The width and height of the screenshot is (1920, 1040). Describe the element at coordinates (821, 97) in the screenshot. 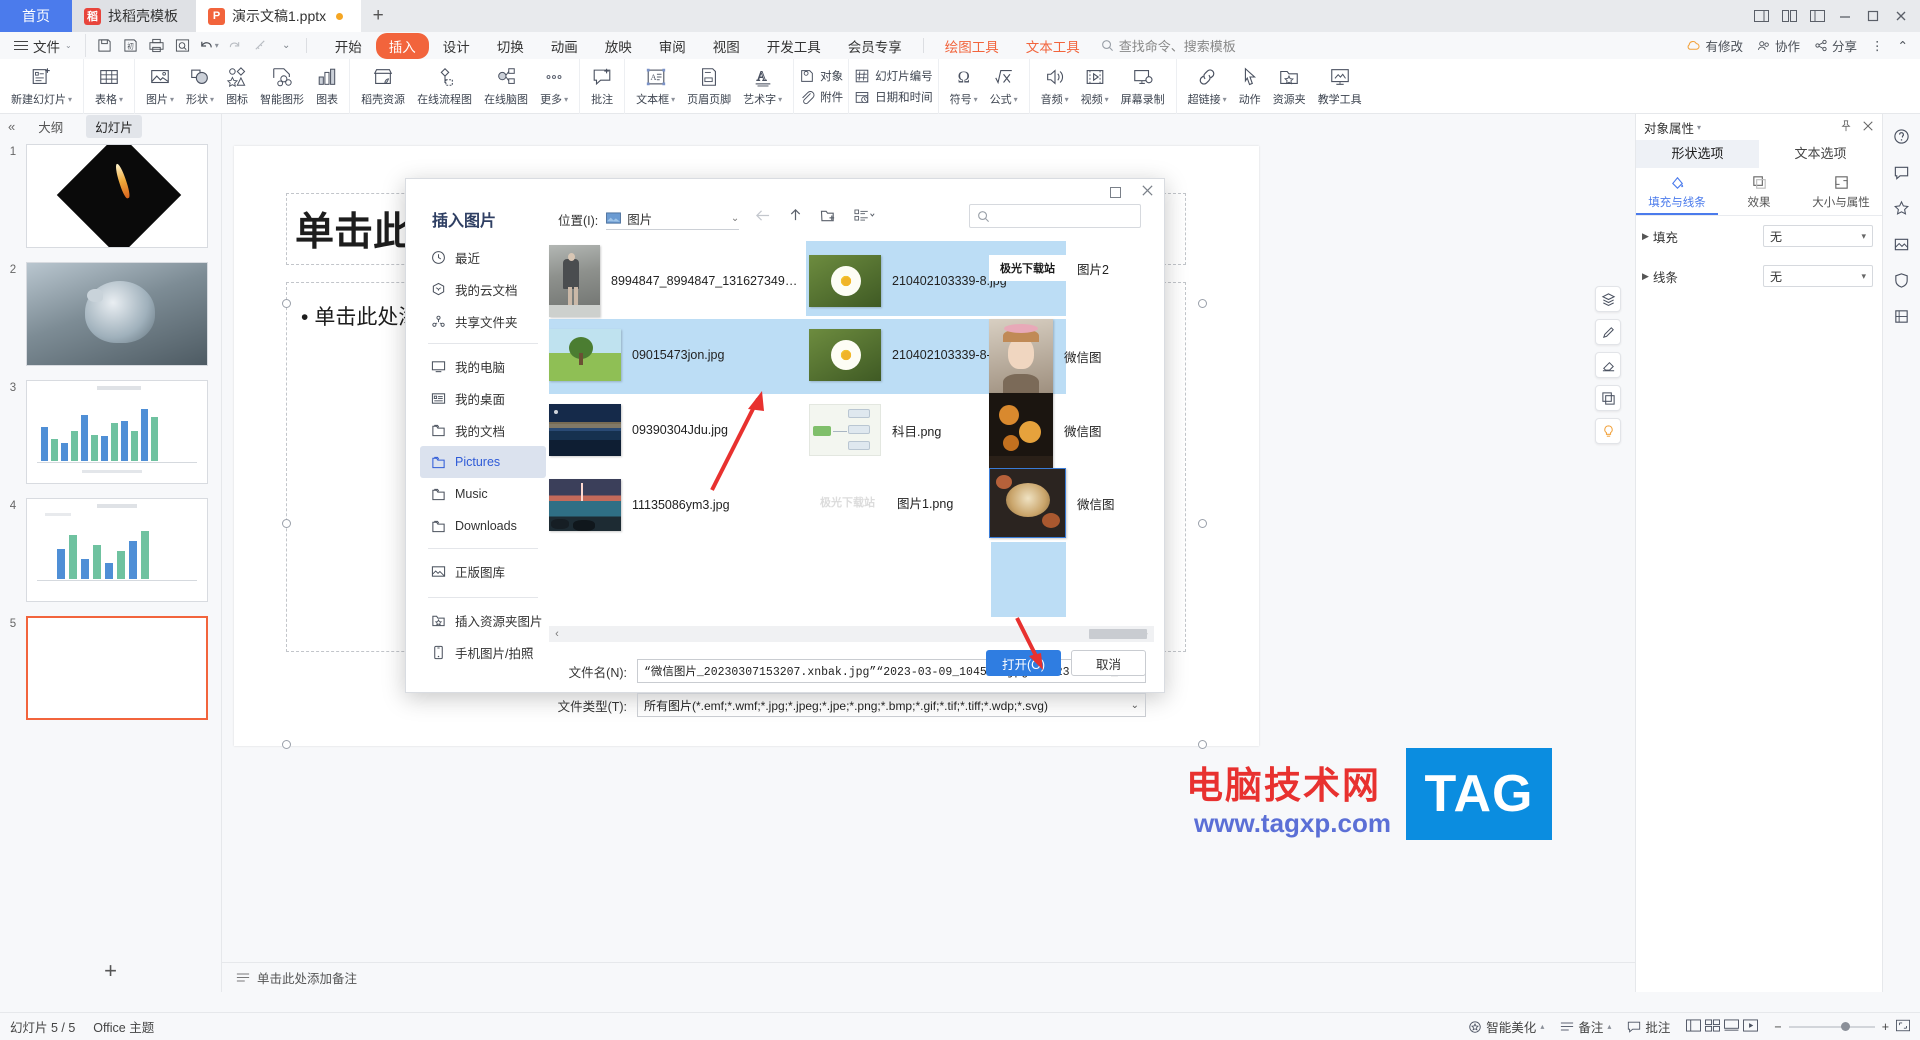

I see `attachment-button: 附件` at that location.